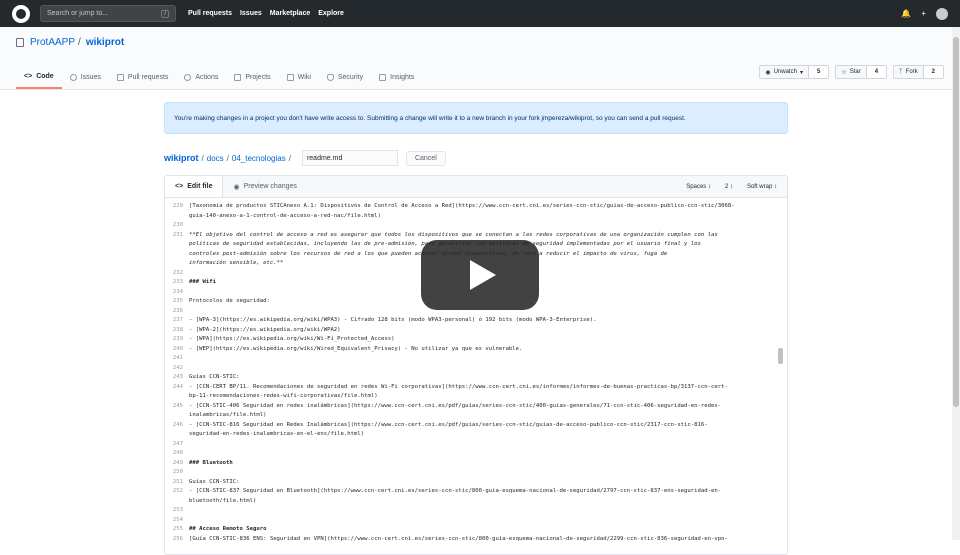 Image resolution: width=960 pixels, height=555 pixels. Describe the element at coordinates (181, 158) in the screenshot. I see `breadcrumb-root: wikiprot` at that location.